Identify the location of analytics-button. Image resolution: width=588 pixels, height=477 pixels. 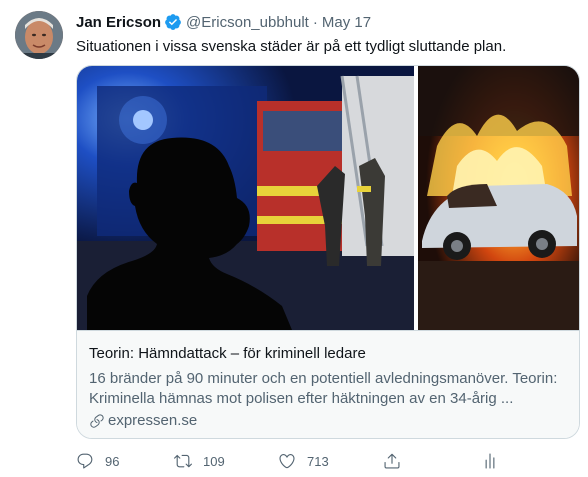
(490, 461).